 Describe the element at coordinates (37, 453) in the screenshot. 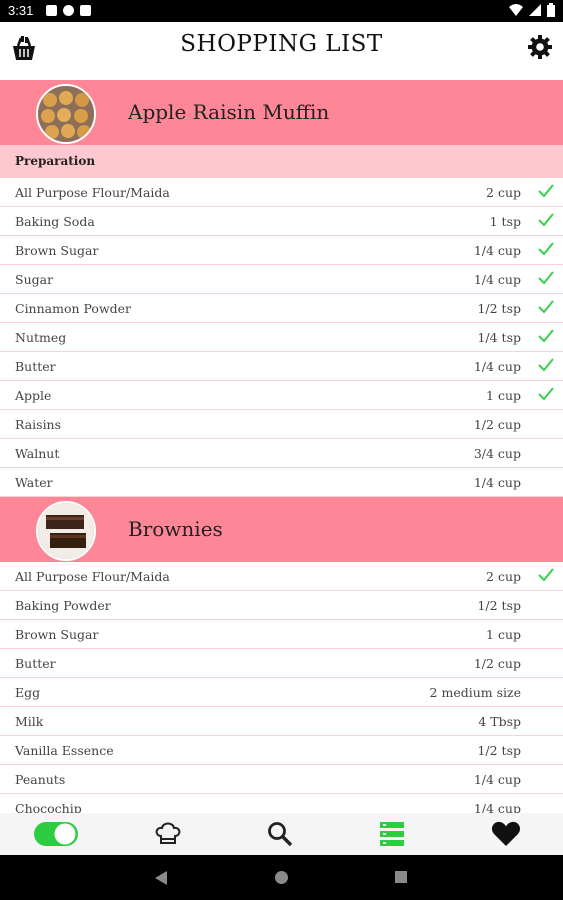

I see `ingredient-name: Walnut` at that location.